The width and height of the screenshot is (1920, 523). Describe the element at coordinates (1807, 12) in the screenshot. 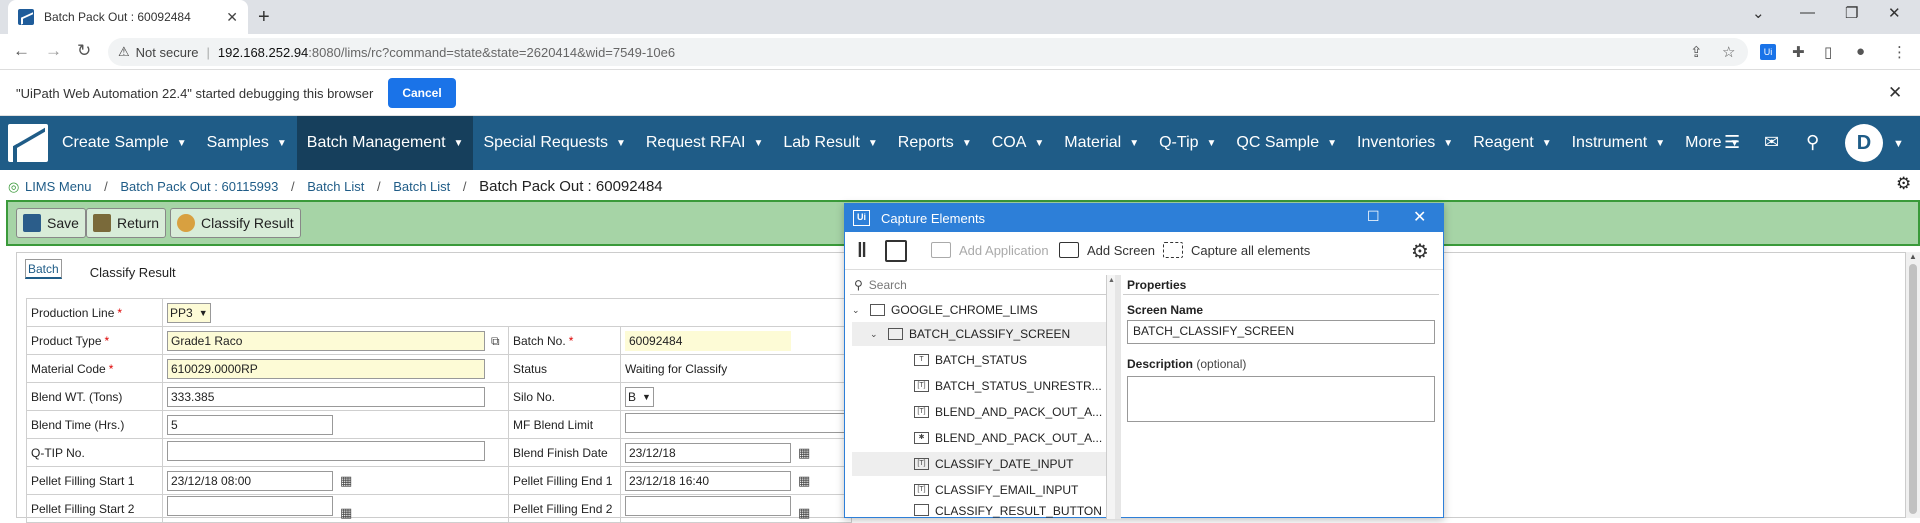

I see `minimize-icon: —` at that location.